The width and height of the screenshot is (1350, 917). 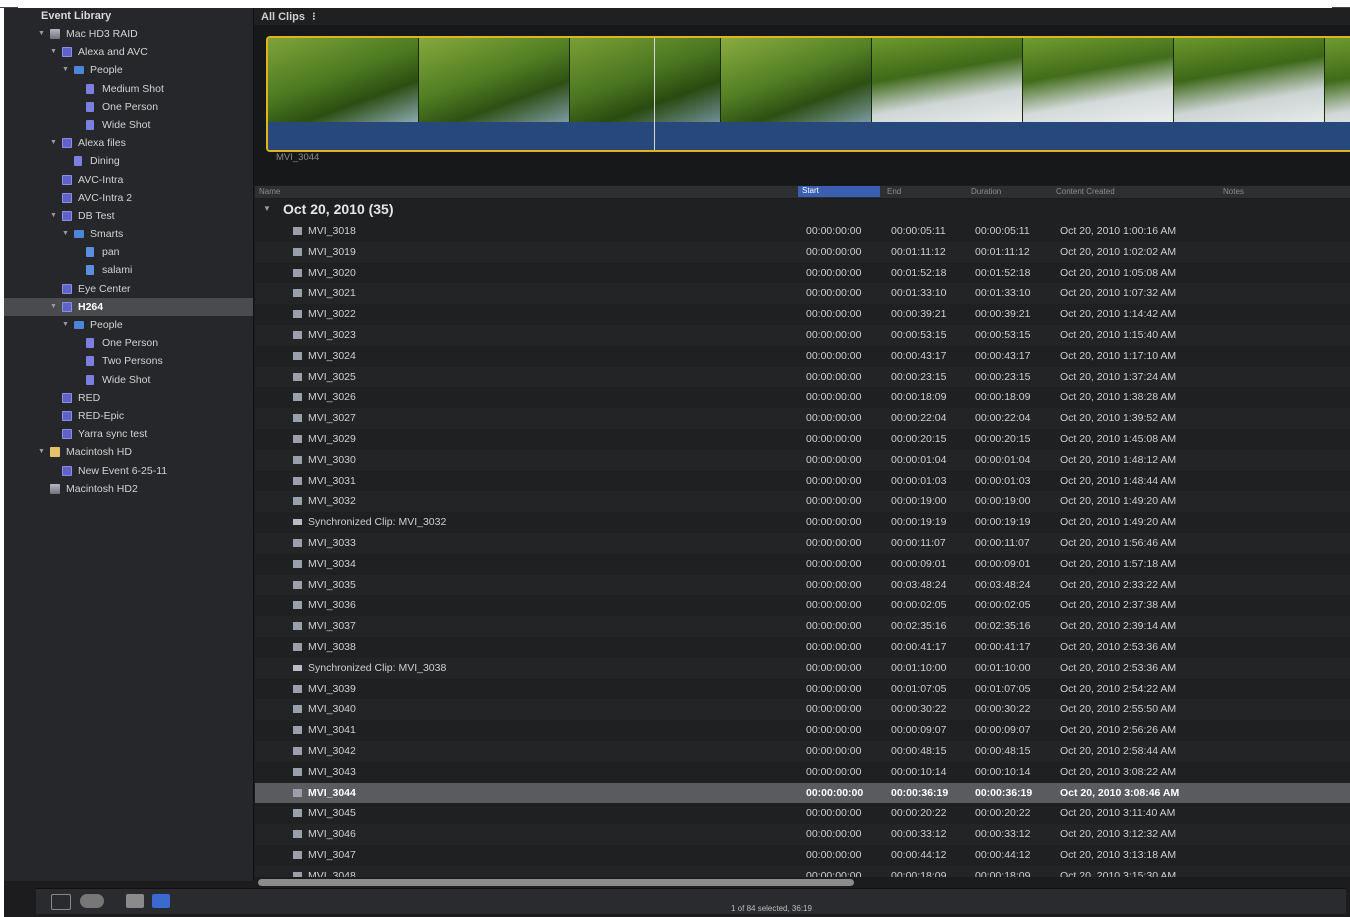 I want to click on sidebar-item: AVC-Intra, so click(x=128, y=180).